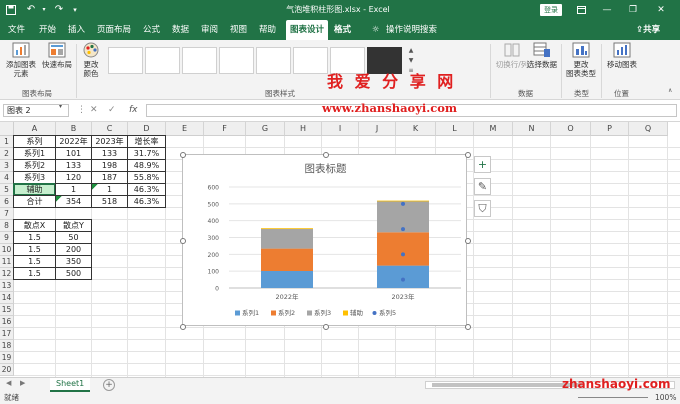 The height and width of the screenshot is (404, 680). Describe the element at coordinates (542, 55) in the screenshot. I see `select-data-button: 选择数据` at that location.